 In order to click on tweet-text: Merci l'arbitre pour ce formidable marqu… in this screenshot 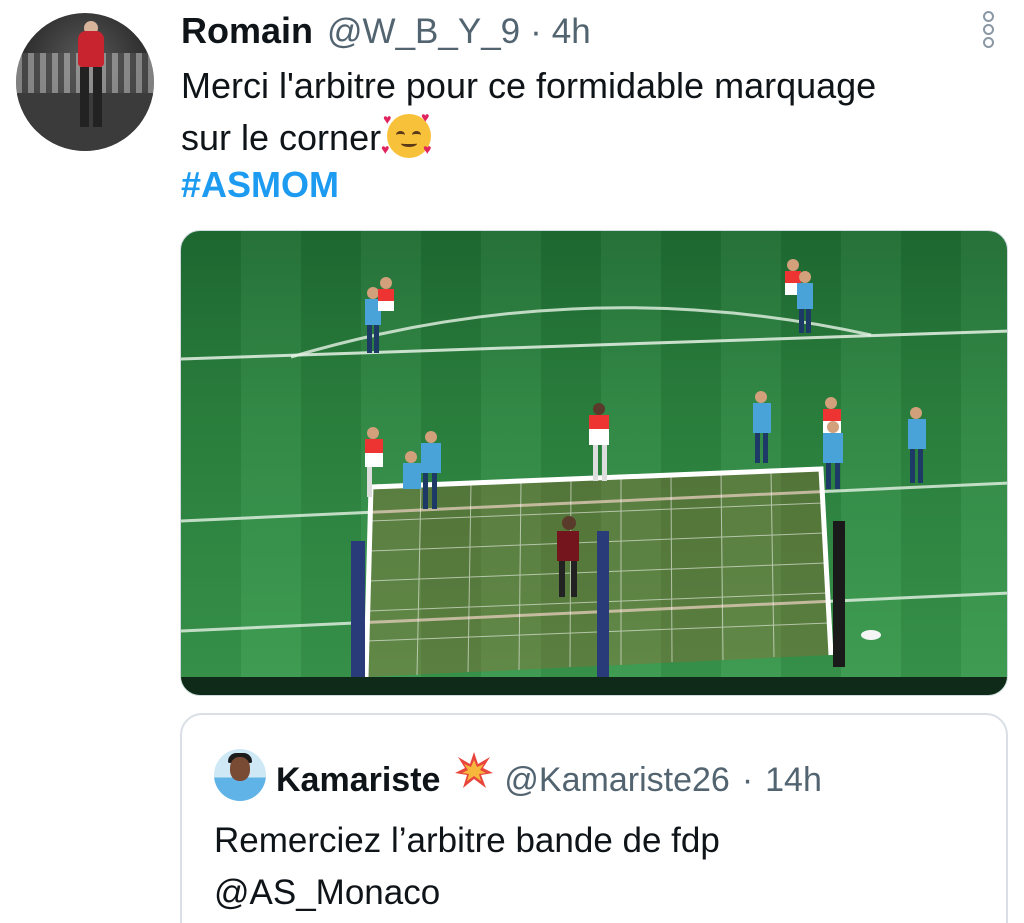, I will do `click(591, 112)`.